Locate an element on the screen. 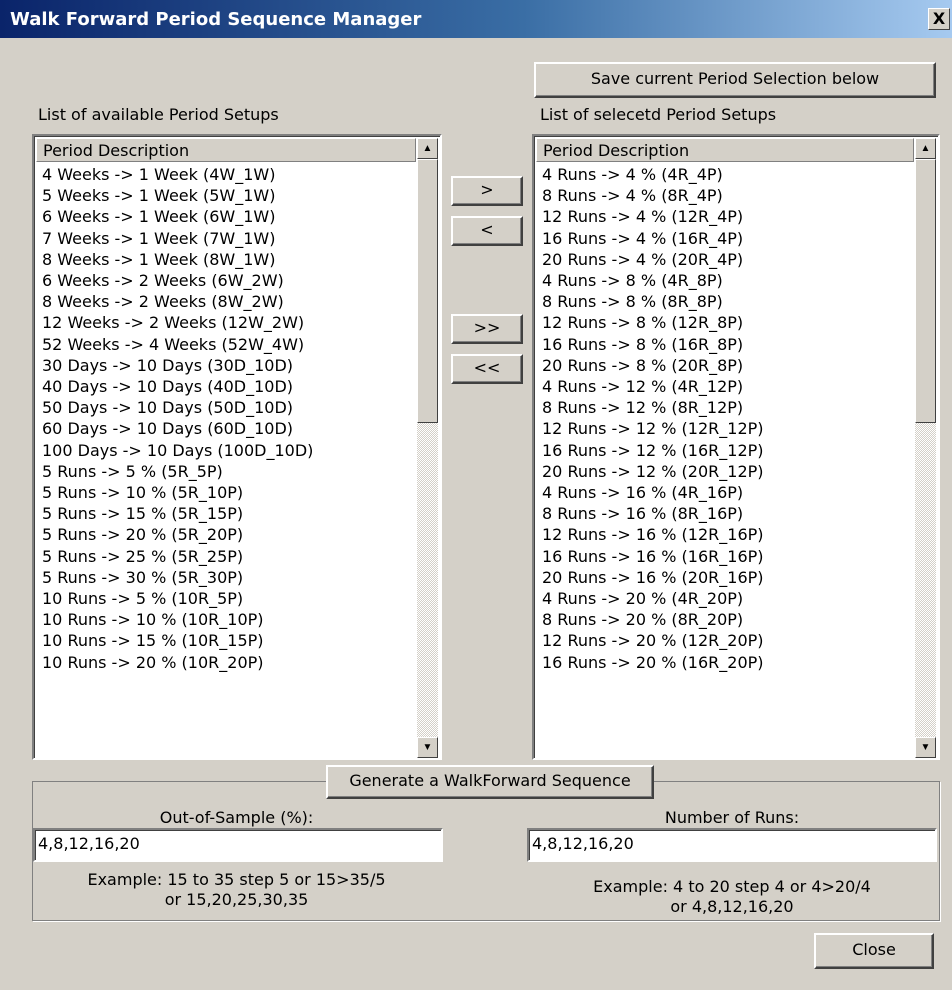 The image size is (952, 990). list-item: 12 Runs -> 12 % (12R_12P) is located at coordinates (653, 428).